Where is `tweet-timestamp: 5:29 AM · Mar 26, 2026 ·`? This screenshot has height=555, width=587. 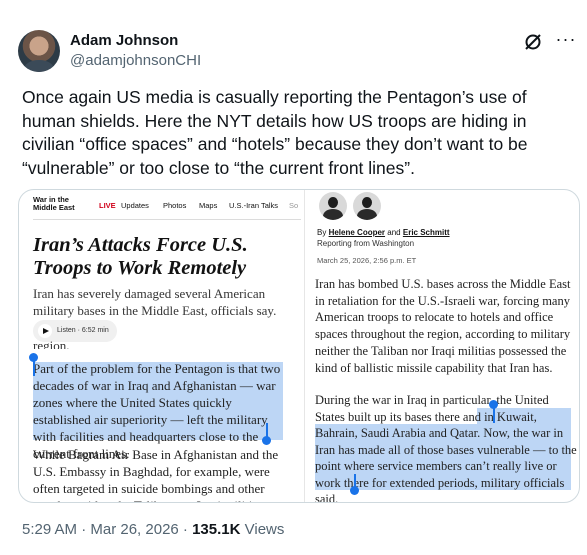
tweet-timestamp: 5:29 AM · Mar 26, 2026 · is located at coordinates (107, 529).